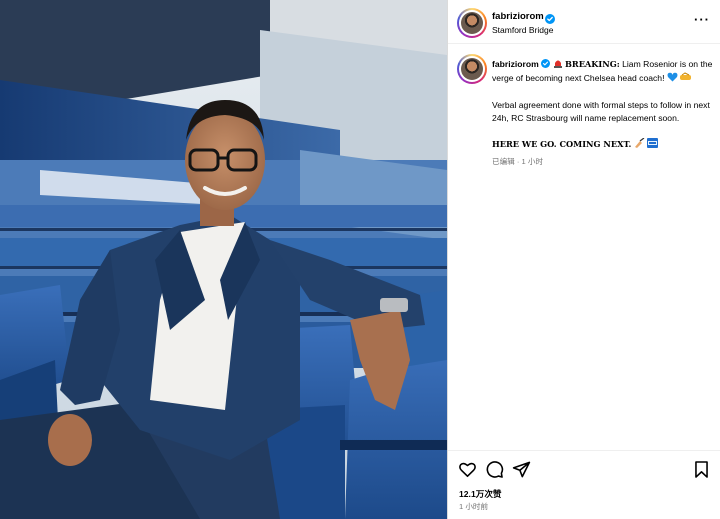  Describe the element at coordinates (533, 161) in the screenshot. I see `caption-time: 1 小时` at that location.